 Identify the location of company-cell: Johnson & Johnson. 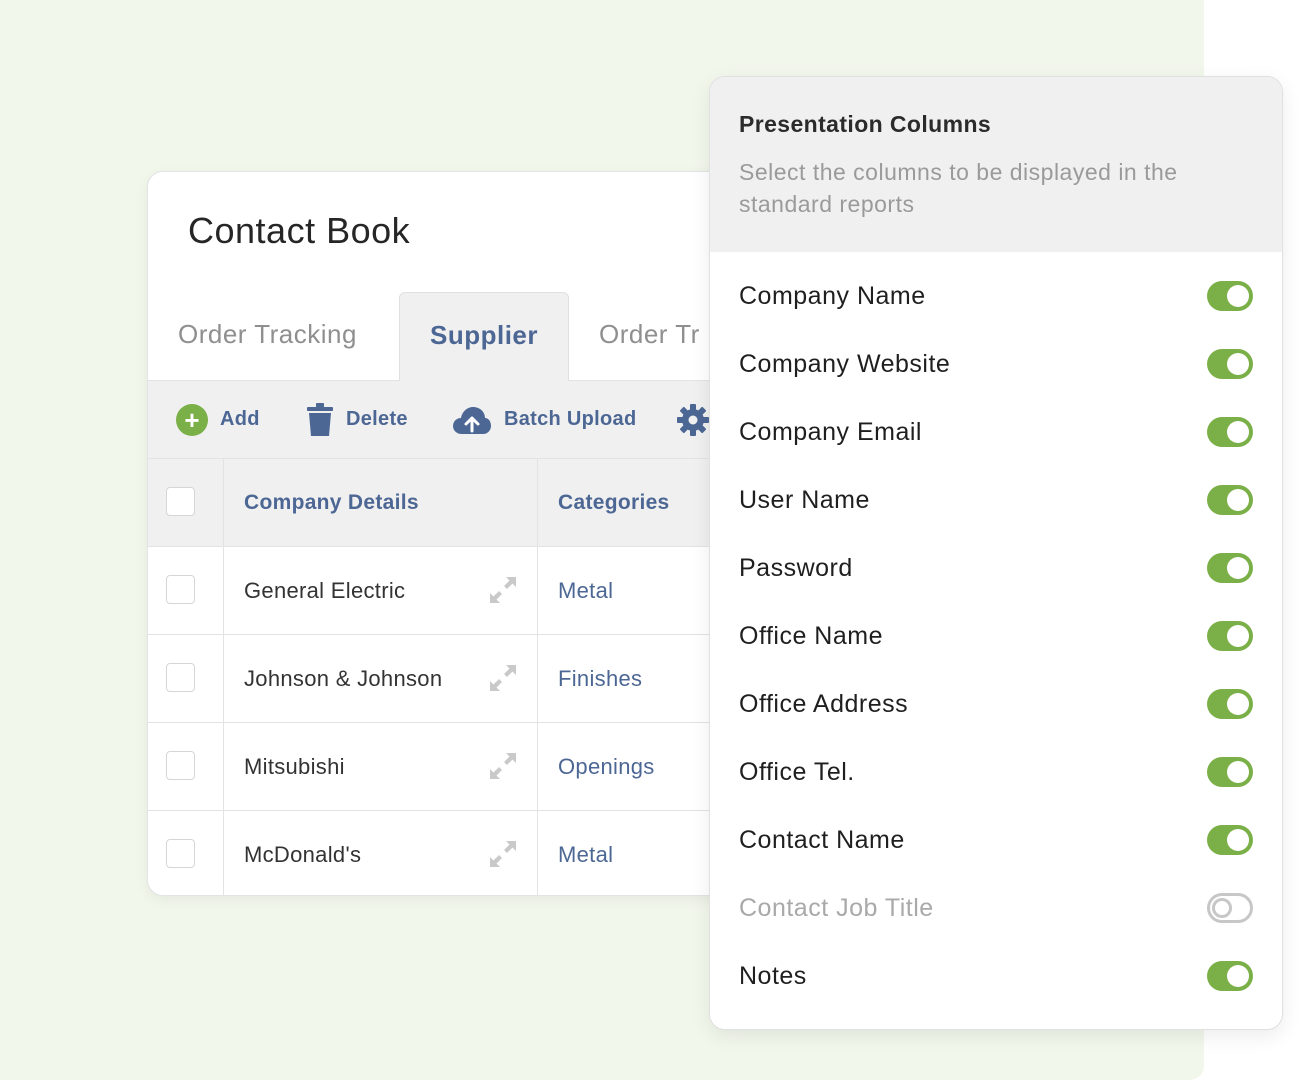
(381, 678).